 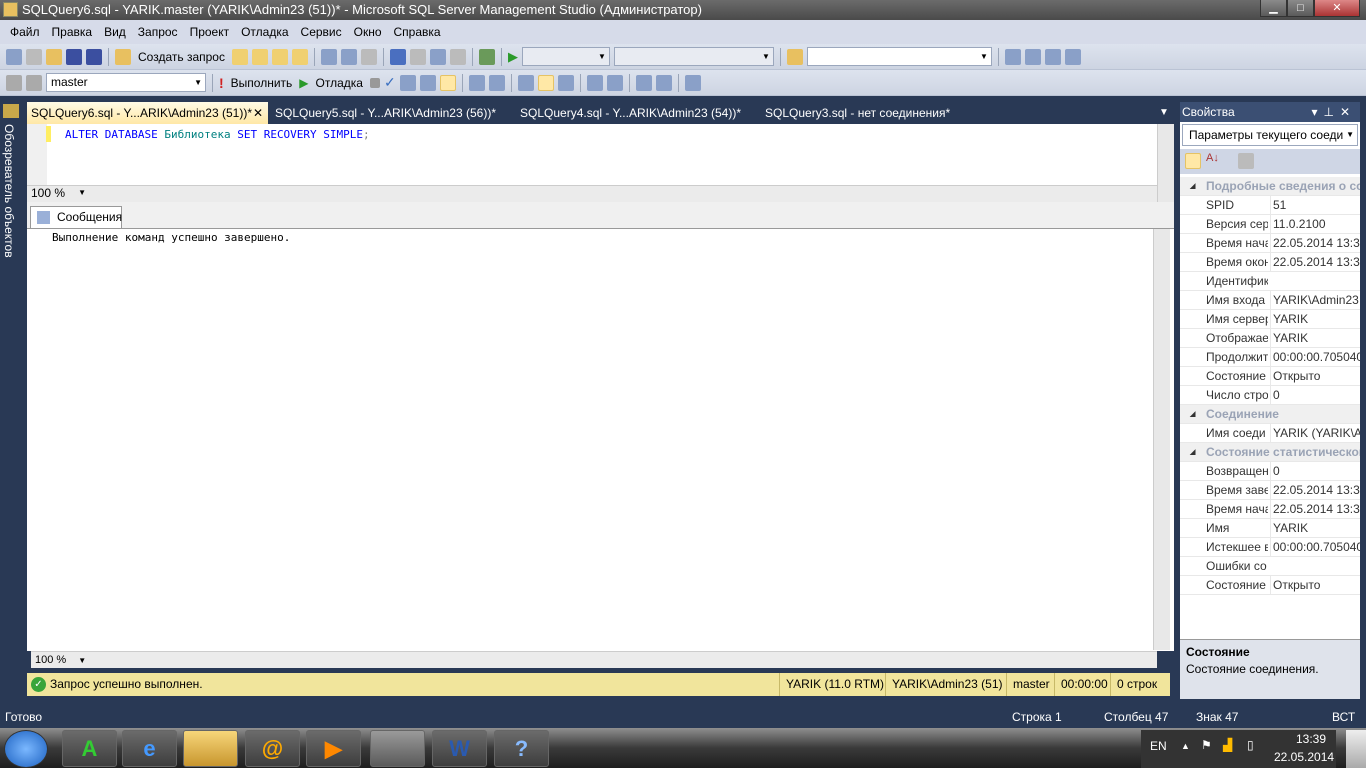 What do you see at coordinates (1162, 113) in the screenshot?
I see `tab-list-dropdown-icon: ▼` at bounding box center [1162, 113].